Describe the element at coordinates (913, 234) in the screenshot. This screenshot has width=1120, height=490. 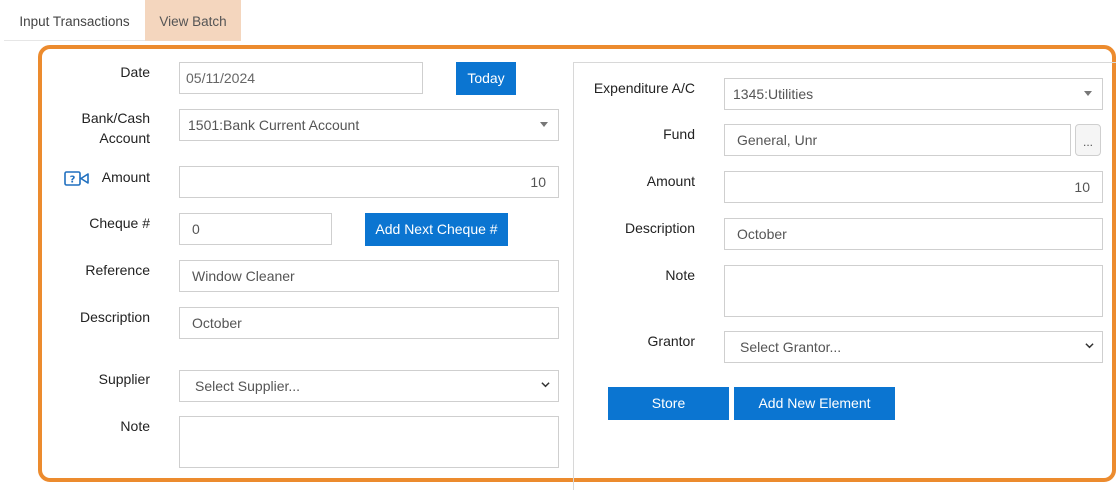
I see `right-description-field: October` at that location.